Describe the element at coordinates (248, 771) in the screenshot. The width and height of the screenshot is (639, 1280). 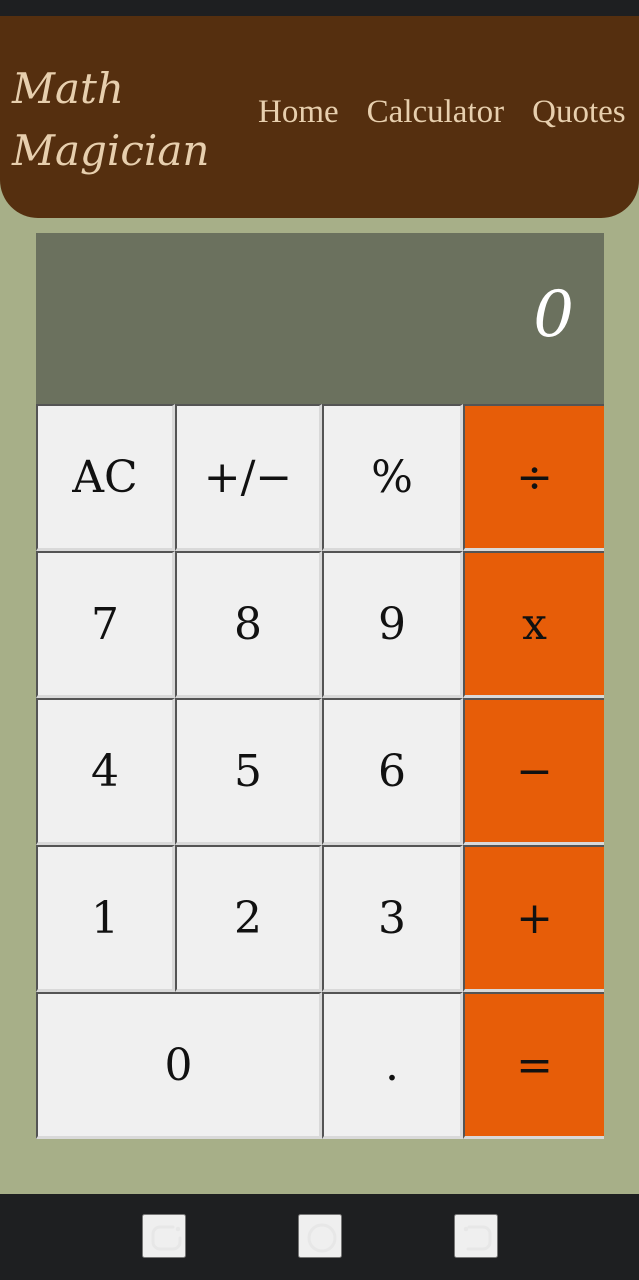
I see `number-5-button: 5` at that location.